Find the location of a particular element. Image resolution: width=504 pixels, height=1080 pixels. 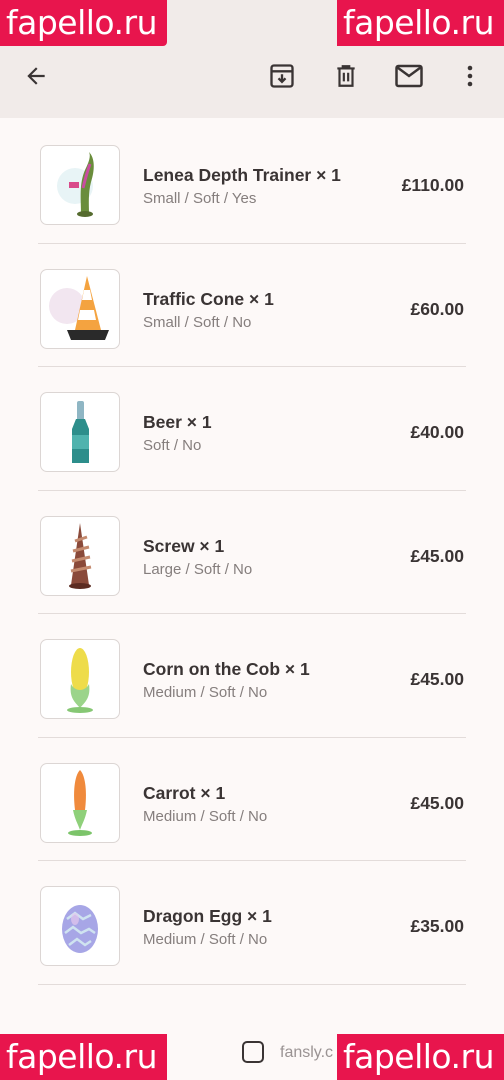

arrow-back-icon is located at coordinates (36, 76).